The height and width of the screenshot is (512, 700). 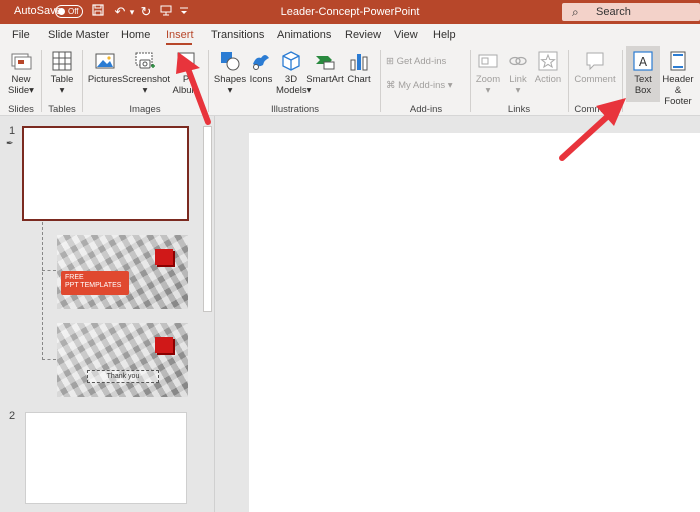 I want to click on icons-button: Icons, so click(x=261, y=67).